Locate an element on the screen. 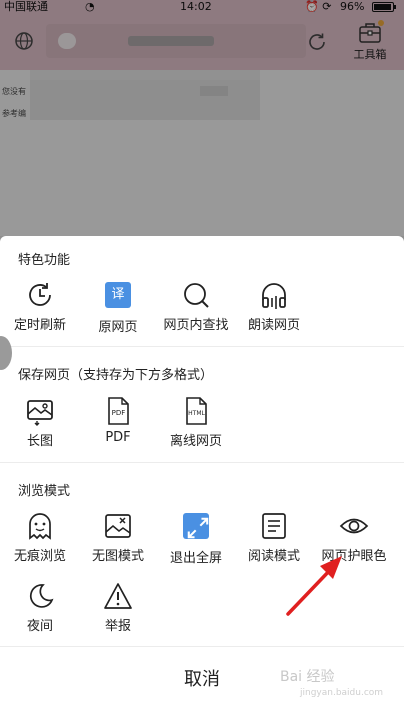 Image resolution: width=404 pixels, height=711 pixels. no-image-mode-button: 无图模式 is located at coordinates (118, 541).